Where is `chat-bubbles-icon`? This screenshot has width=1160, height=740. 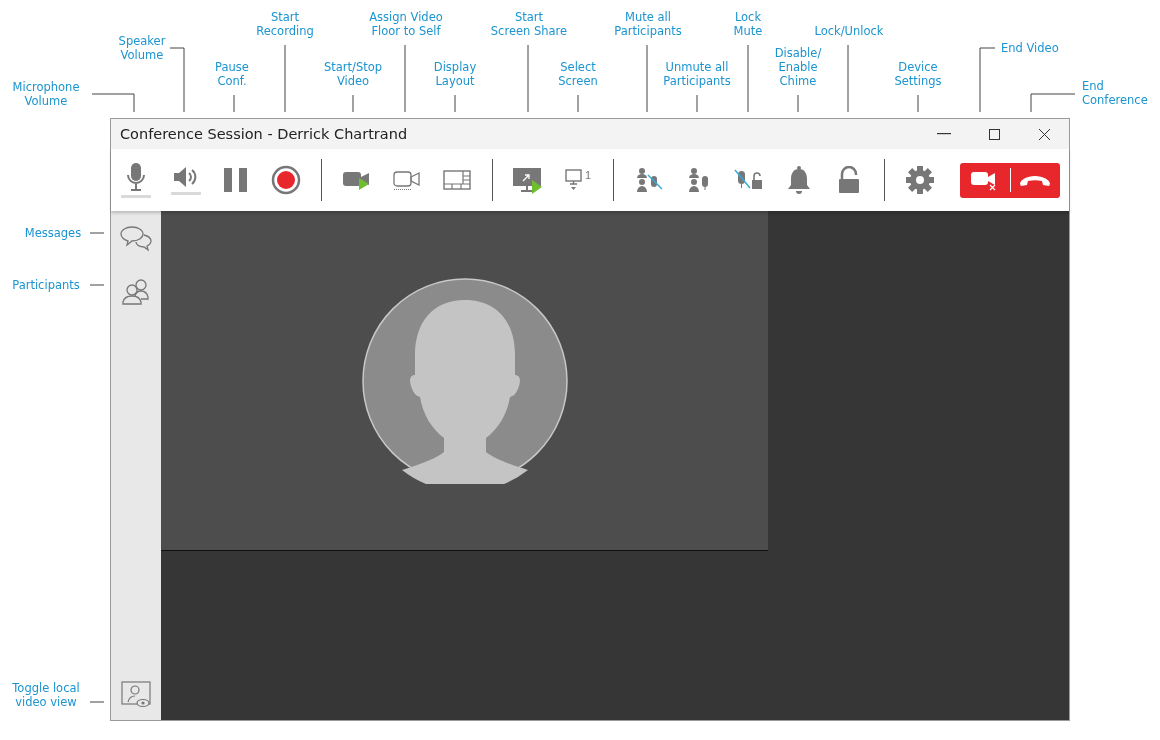
chat-bubbles-icon is located at coordinates (136, 239).